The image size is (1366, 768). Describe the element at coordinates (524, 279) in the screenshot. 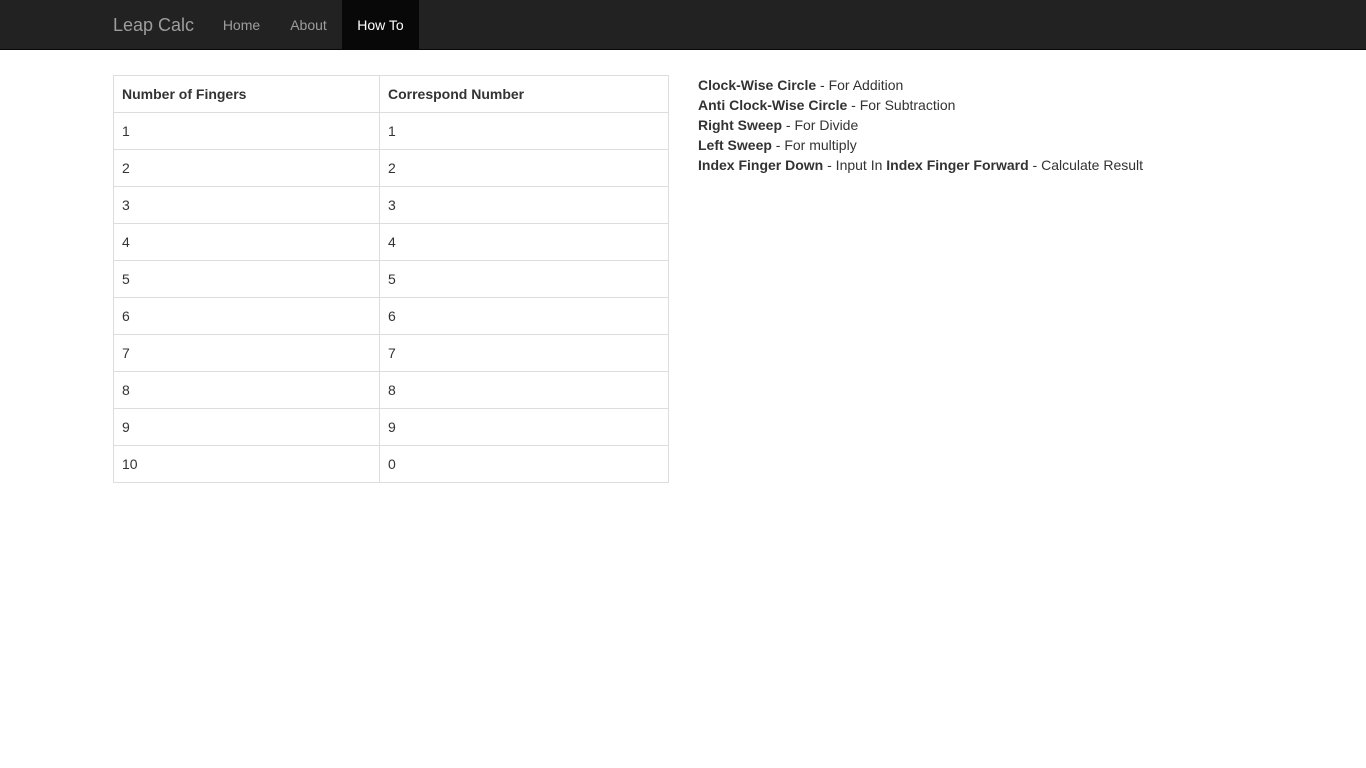

I see `number-cell: 5` at that location.